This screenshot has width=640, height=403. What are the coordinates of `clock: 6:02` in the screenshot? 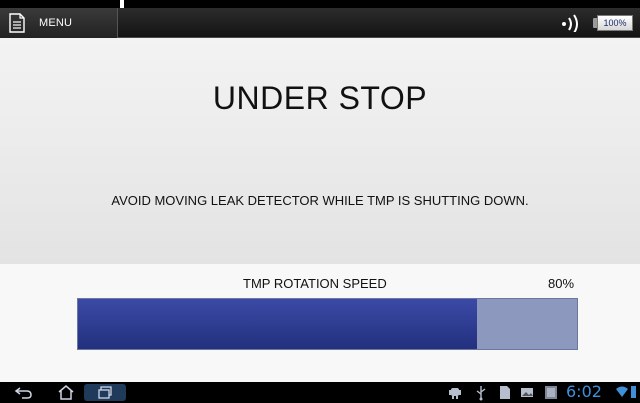 It's located at (584, 391).